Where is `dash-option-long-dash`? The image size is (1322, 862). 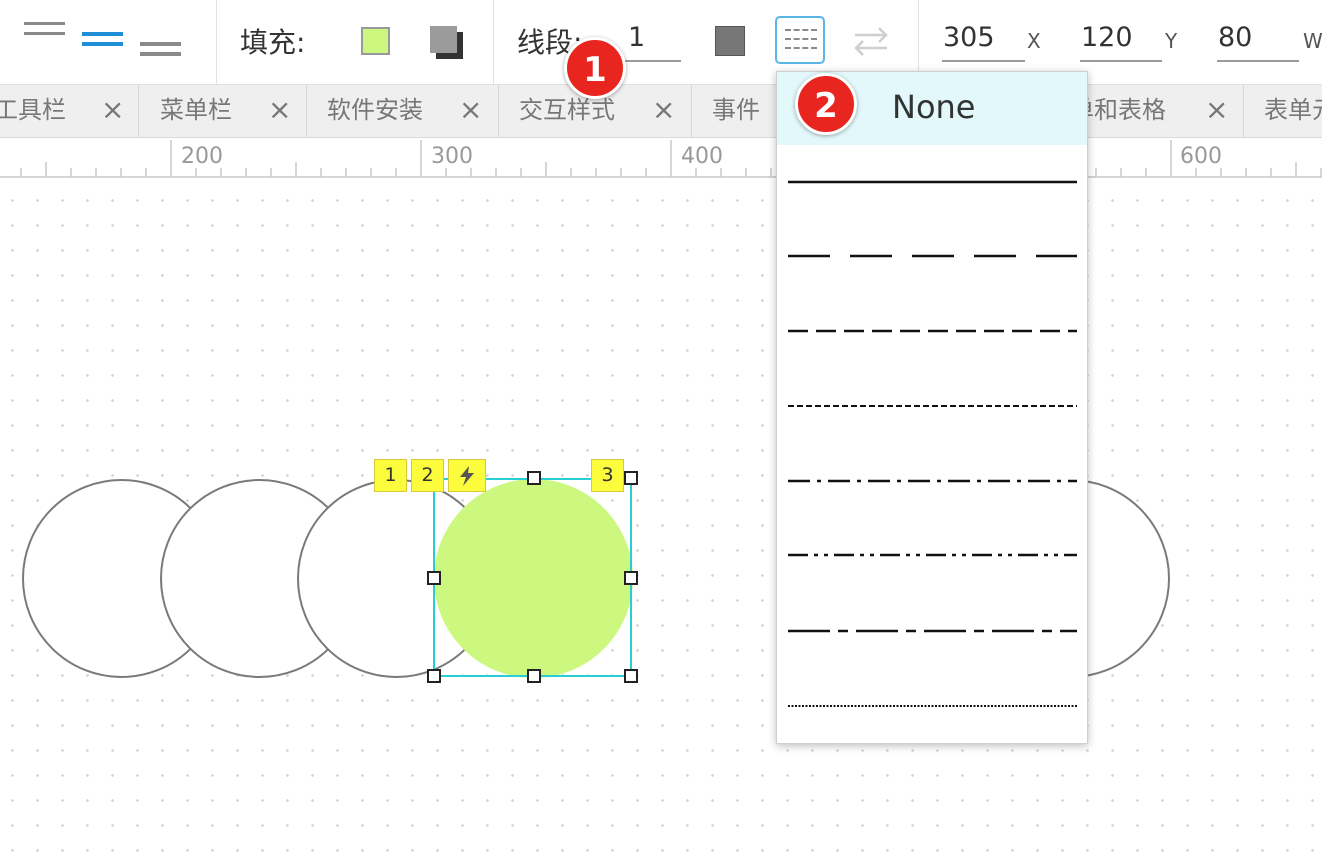 dash-option-long-dash is located at coordinates (932, 257).